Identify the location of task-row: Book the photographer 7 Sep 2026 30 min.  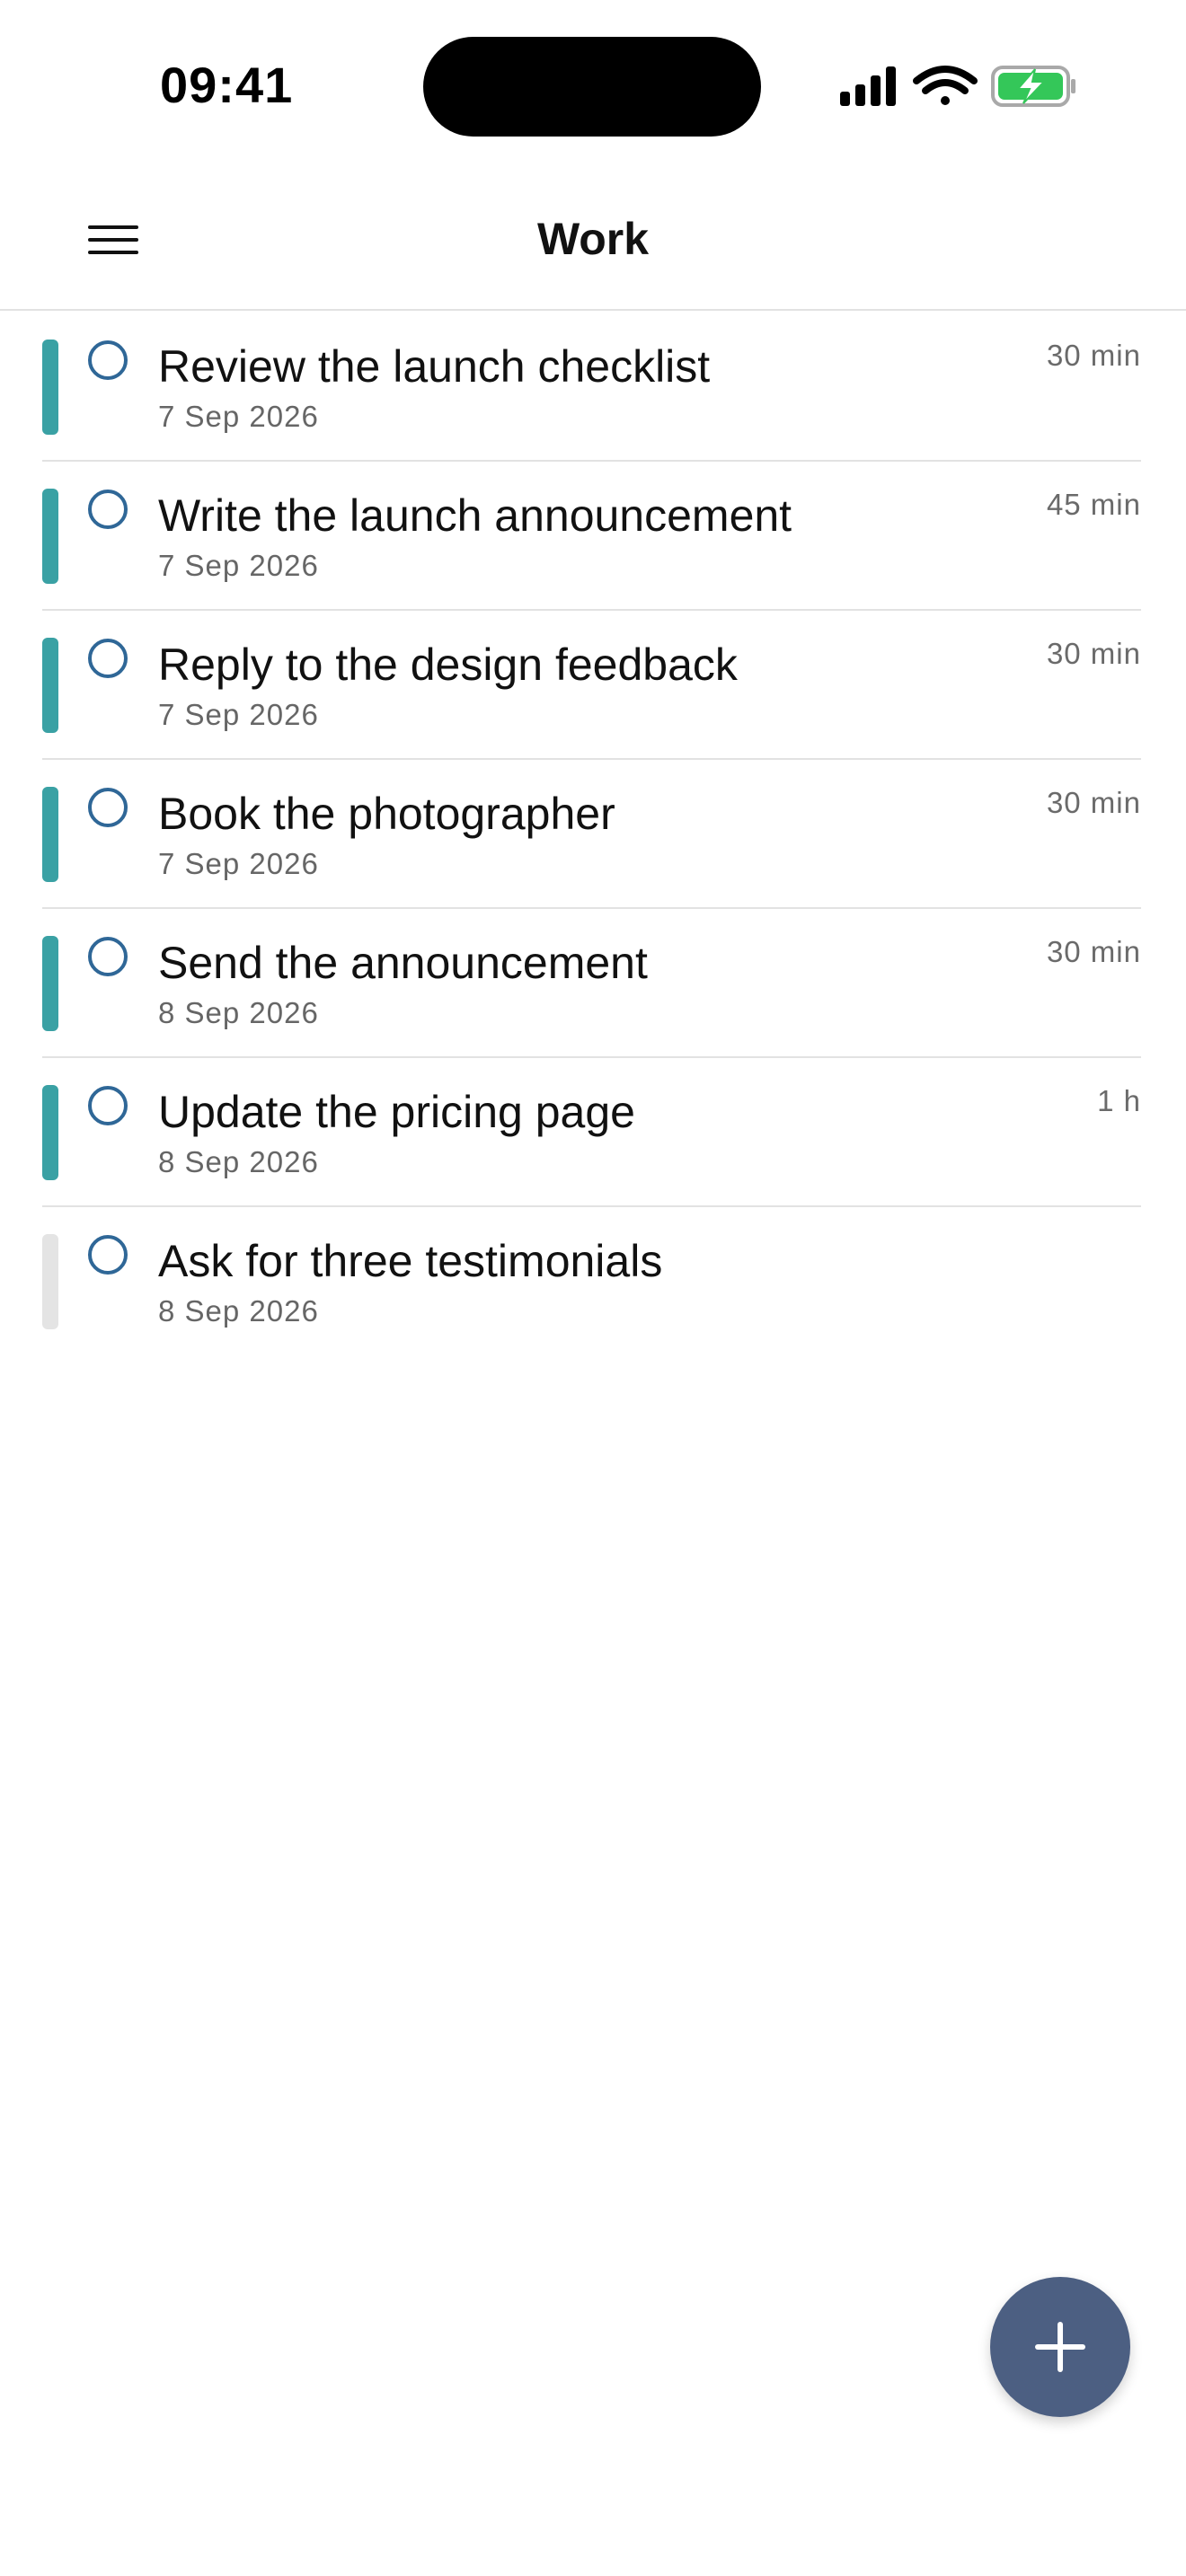
(591, 834).